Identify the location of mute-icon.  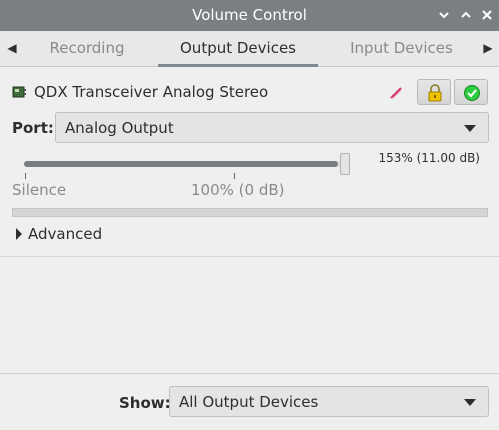
(396, 93).